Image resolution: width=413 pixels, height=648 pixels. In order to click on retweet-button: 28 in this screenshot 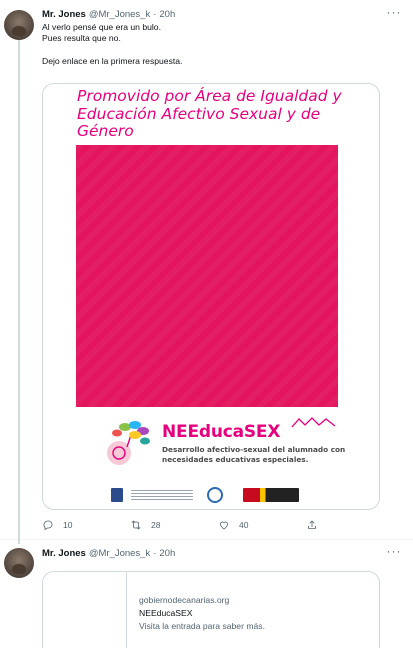, I will do `click(174, 525)`.